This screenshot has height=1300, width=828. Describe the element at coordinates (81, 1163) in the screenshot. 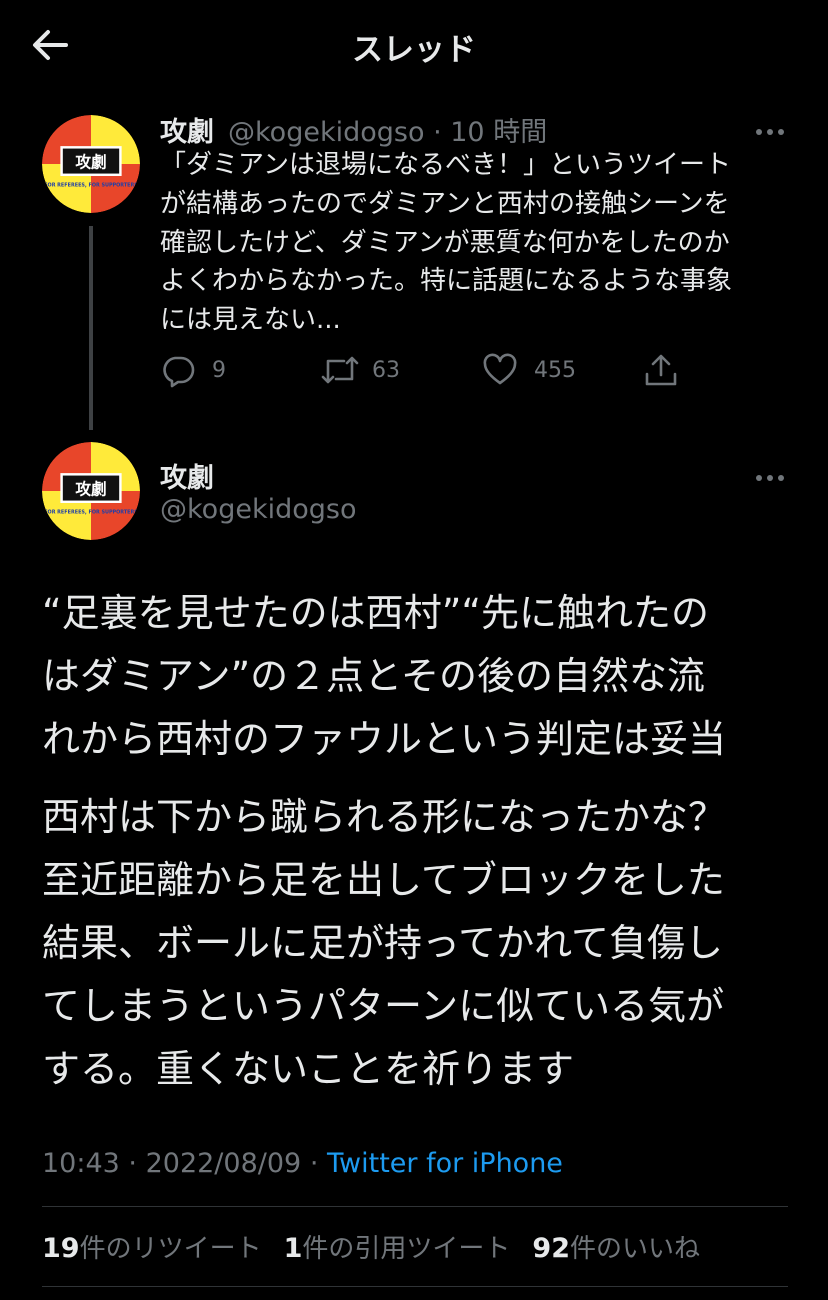

I see `tweet-time: 10:43` at that location.